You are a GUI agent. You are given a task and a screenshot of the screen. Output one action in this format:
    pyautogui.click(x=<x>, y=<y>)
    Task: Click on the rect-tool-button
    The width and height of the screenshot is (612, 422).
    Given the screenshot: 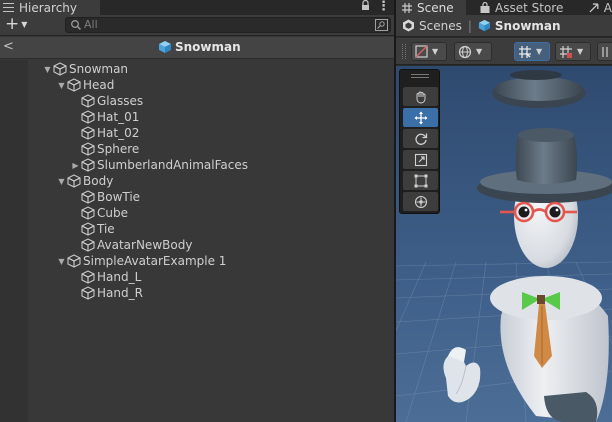 What is the action you would take?
    pyautogui.click(x=420, y=180)
    